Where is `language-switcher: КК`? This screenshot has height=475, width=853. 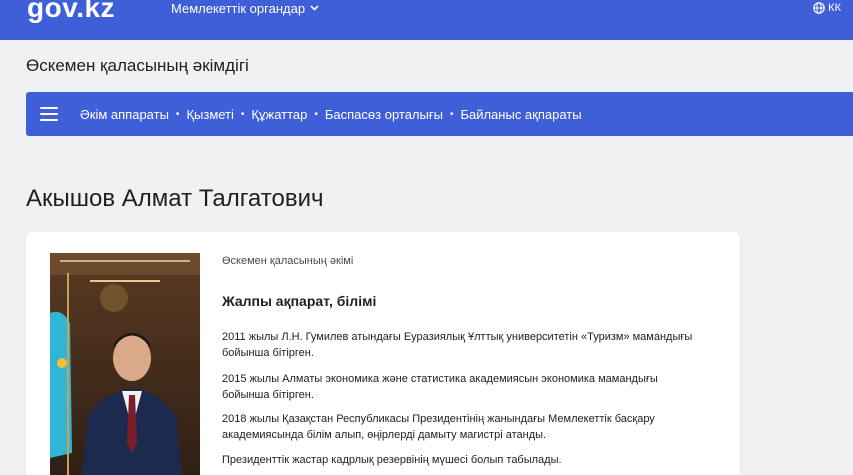
language-switcher: КК is located at coordinates (827, 8).